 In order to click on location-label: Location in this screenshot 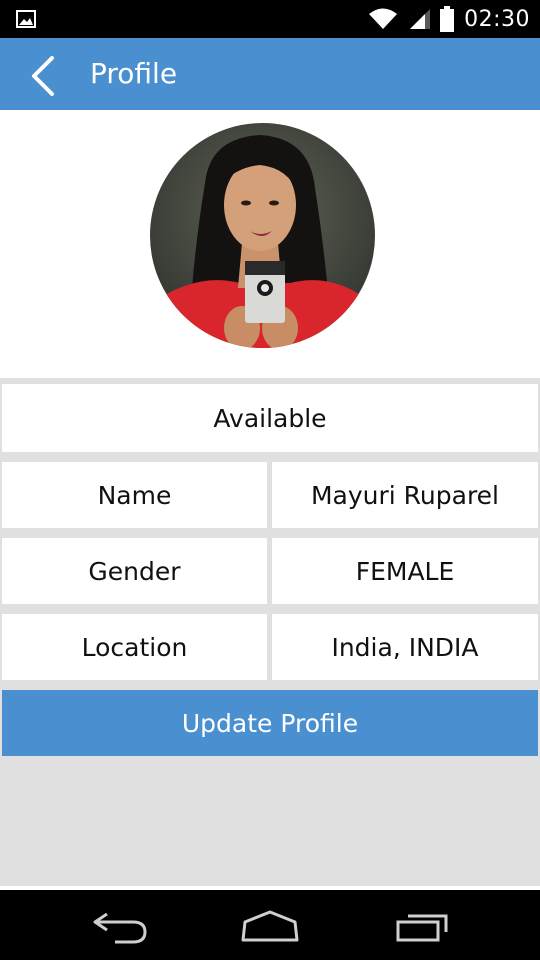, I will do `click(134, 647)`.